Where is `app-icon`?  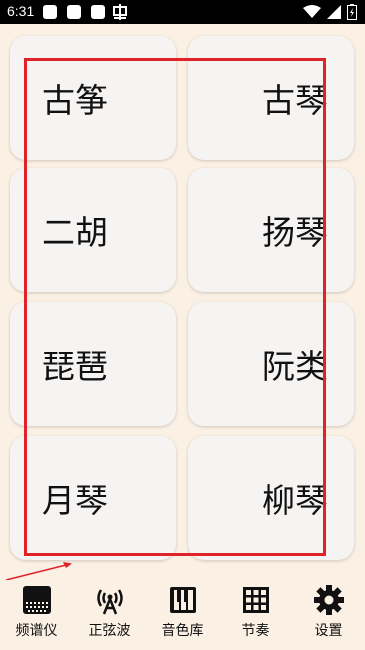 app-icon is located at coordinates (120, 12).